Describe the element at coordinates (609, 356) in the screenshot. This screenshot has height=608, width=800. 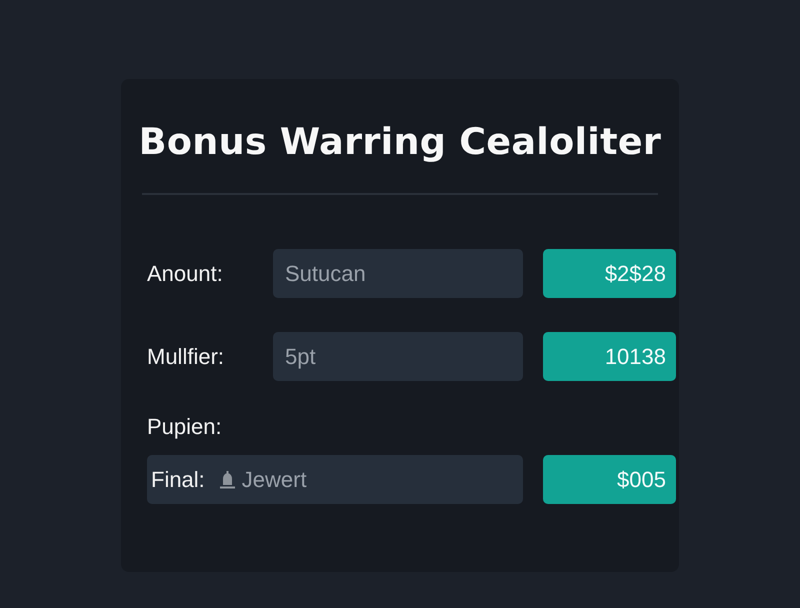
I see `result-value: 10138` at that location.